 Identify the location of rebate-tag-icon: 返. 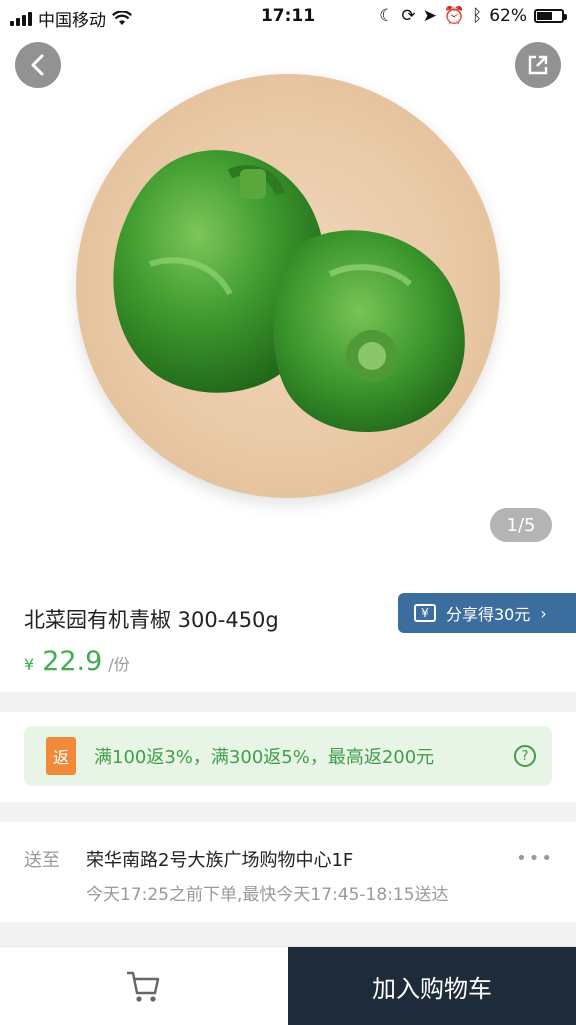
(61, 756).